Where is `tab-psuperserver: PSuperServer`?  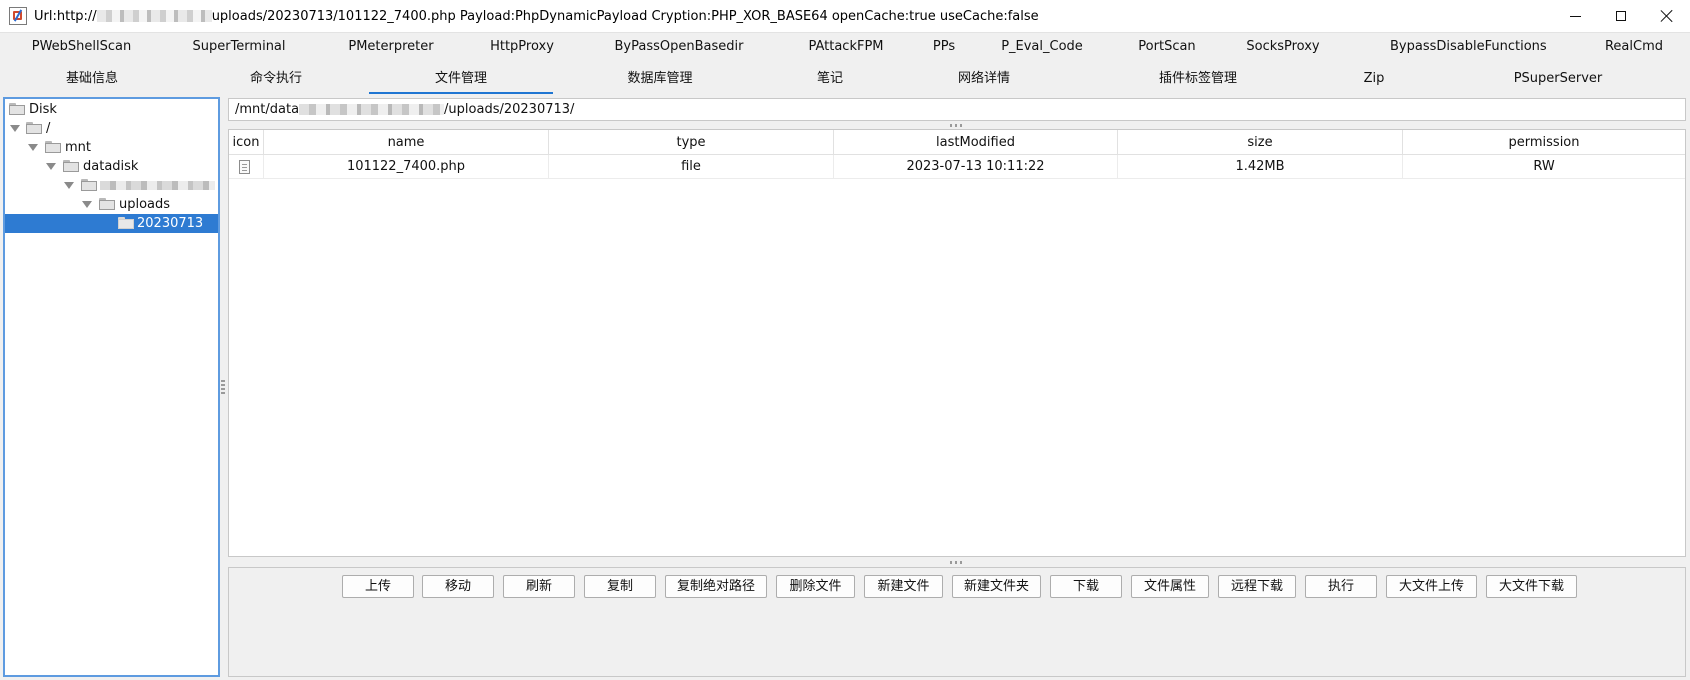 tab-psuperserver: PSuperServer is located at coordinates (1558, 79).